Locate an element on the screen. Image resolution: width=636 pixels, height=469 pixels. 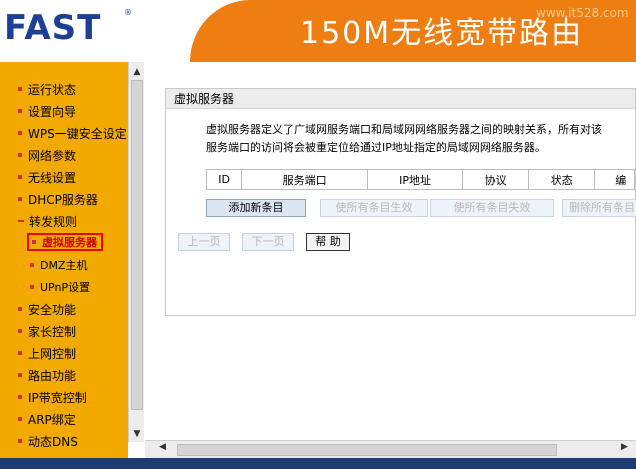
sidebar-item-label: 无线设置 is located at coordinates (52, 177).